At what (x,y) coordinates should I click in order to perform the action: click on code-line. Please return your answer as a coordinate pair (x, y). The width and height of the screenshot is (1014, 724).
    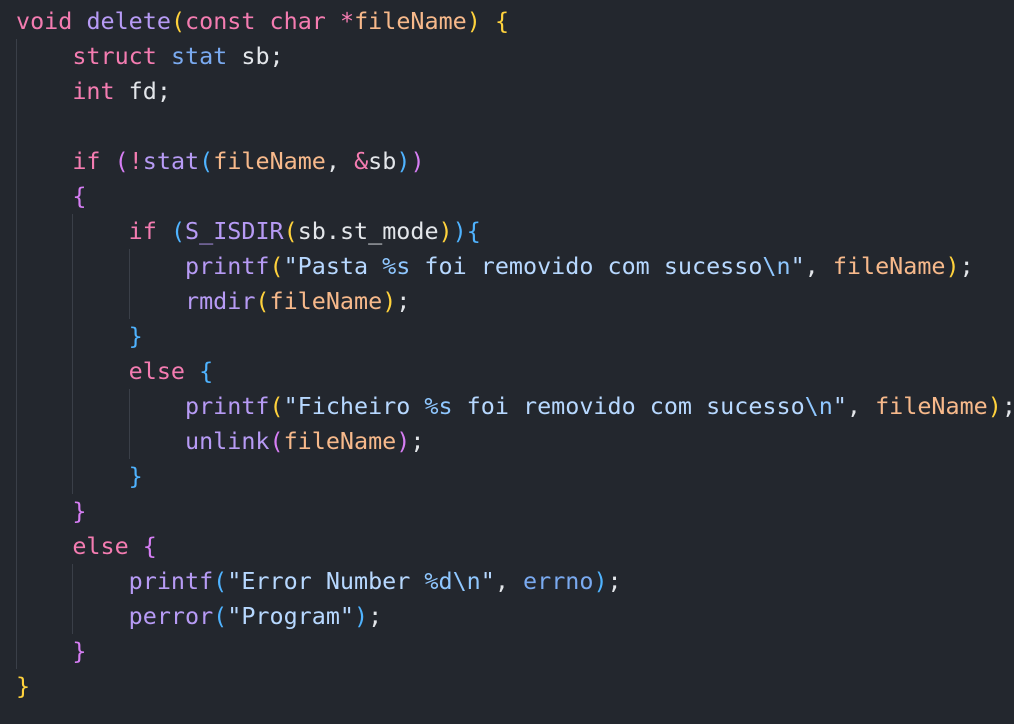
    Looking at the image, I should click on (515, 126).